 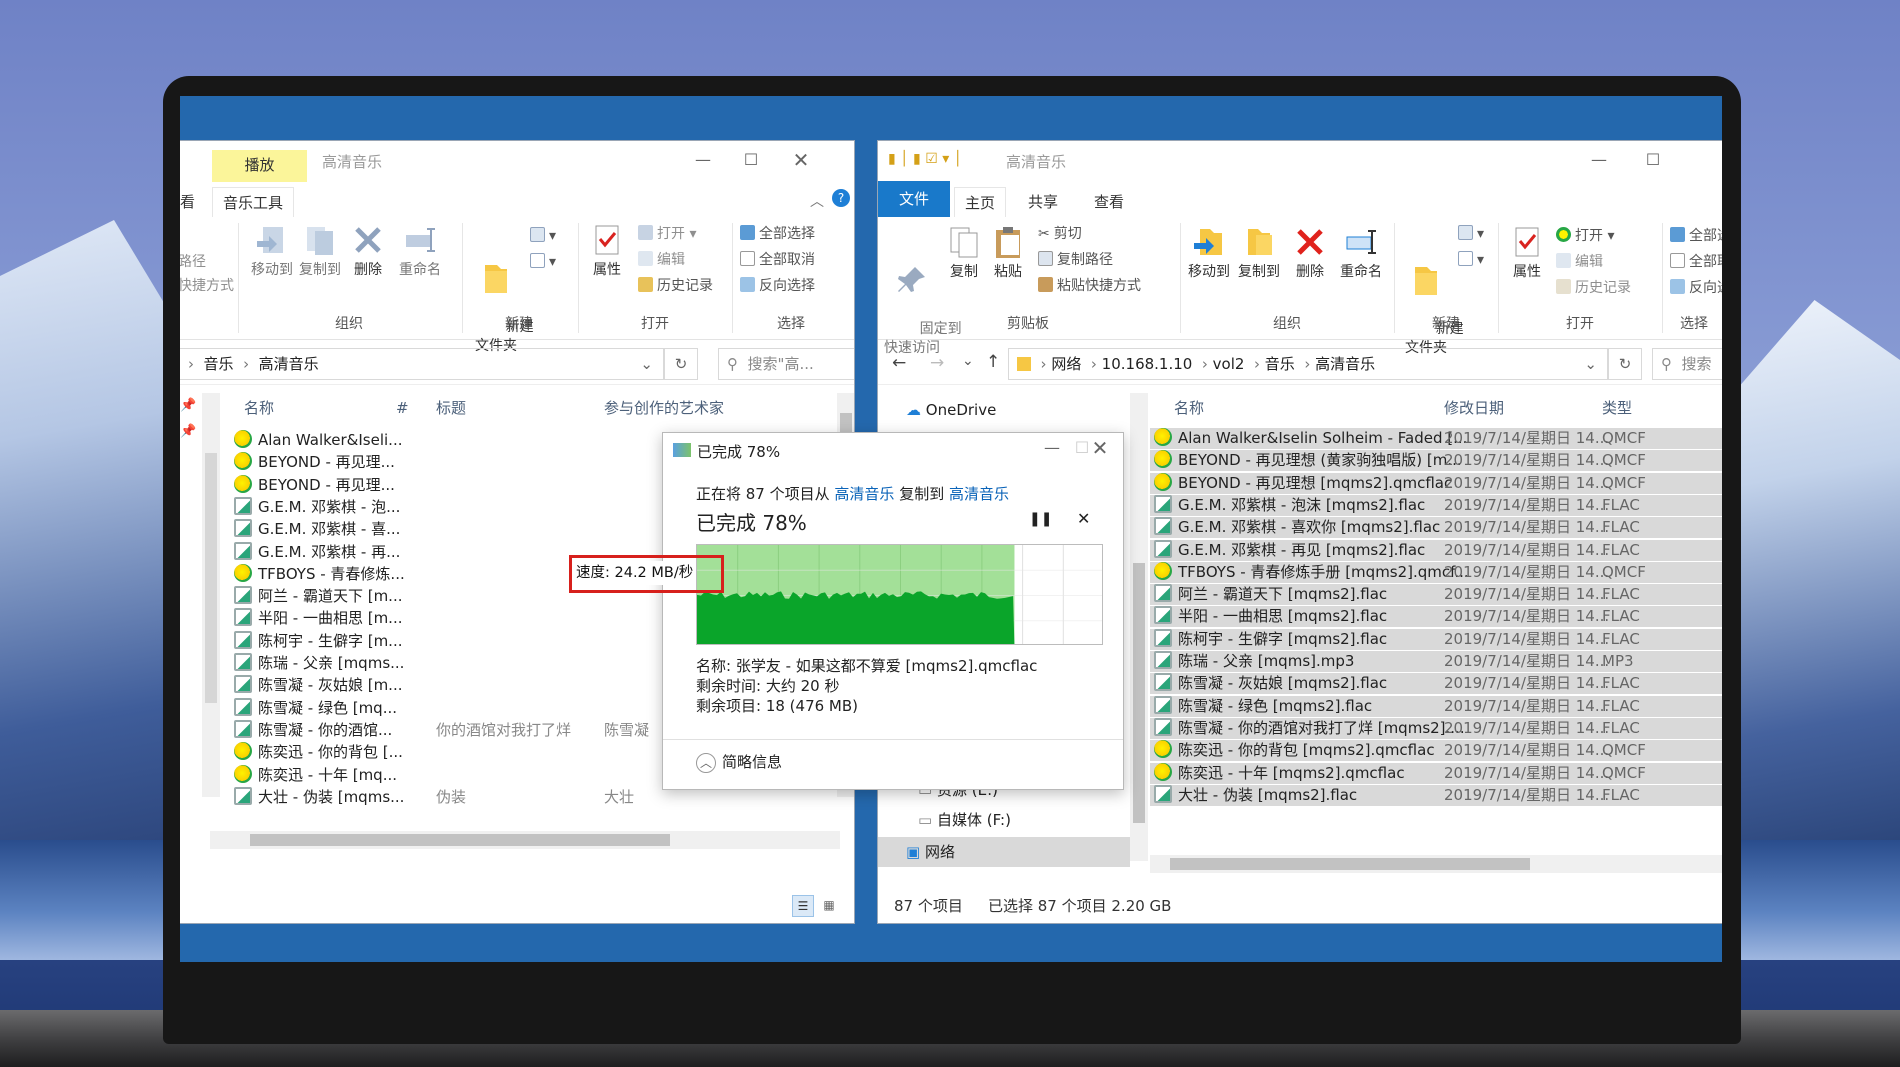 What do you see at coordinates (1280, 364) in the screenshot?
I see `breadcrumb-item: 音乐` at bounding box center [1280, 364].